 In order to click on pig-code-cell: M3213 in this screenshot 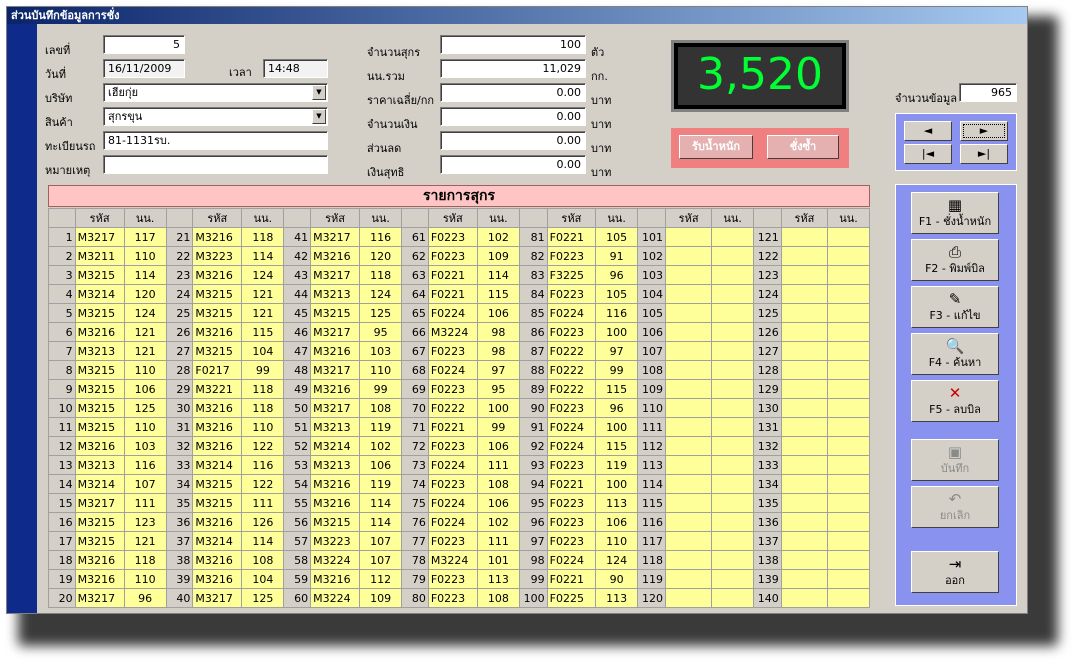, I will do `click(335, 294)`.